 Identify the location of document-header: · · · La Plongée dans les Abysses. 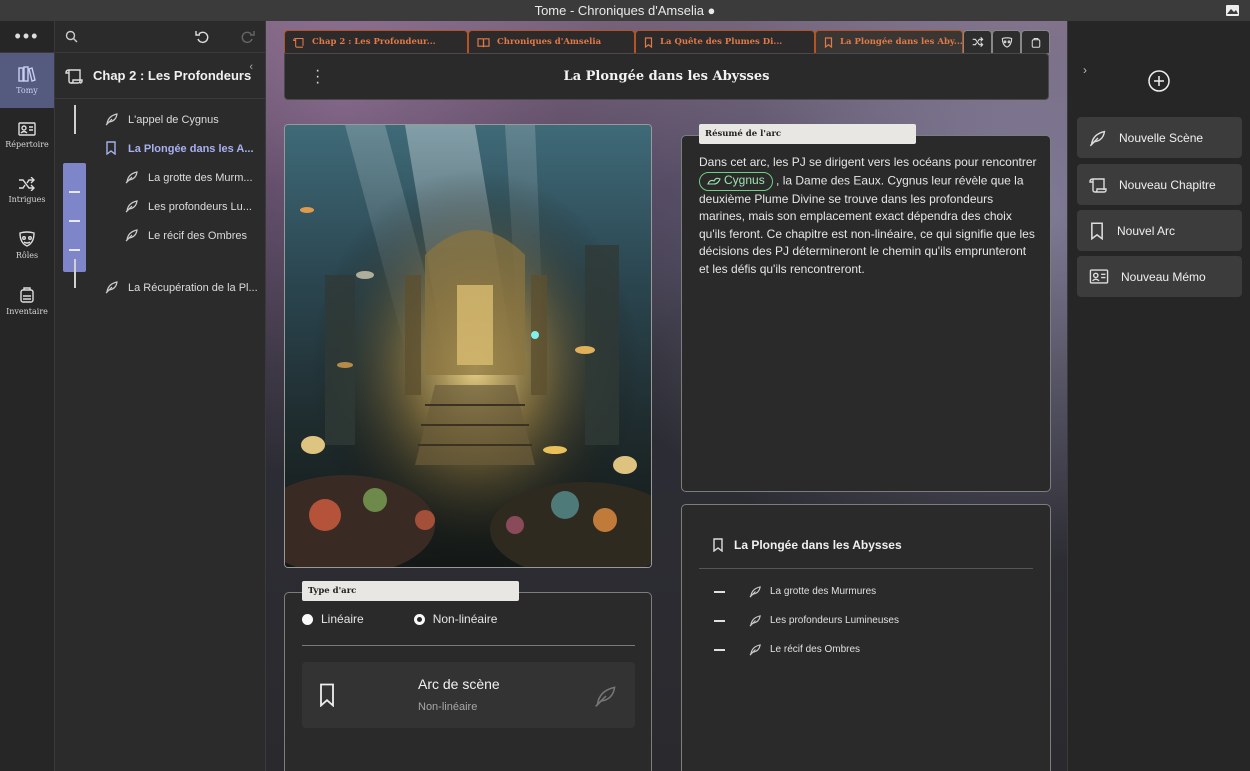
(666, 76).